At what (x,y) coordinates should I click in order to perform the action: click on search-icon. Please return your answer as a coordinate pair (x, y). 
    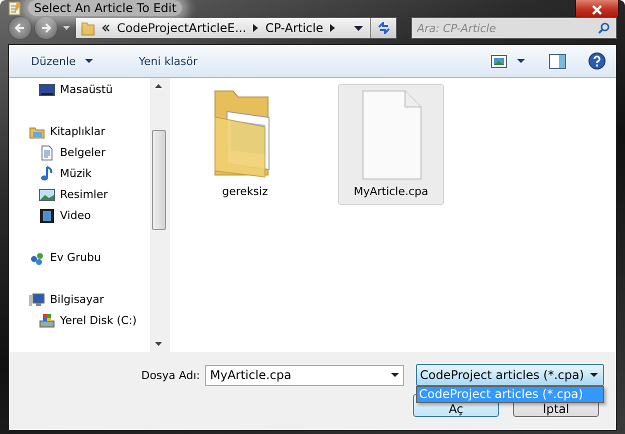
    Looking at the image, I should click on (604, 28).